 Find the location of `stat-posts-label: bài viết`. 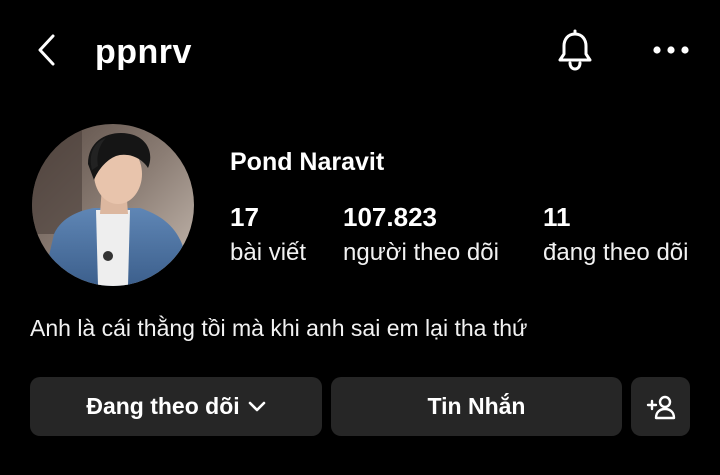

stat-posts-label: bài viết is located at coordinates (268, 252).